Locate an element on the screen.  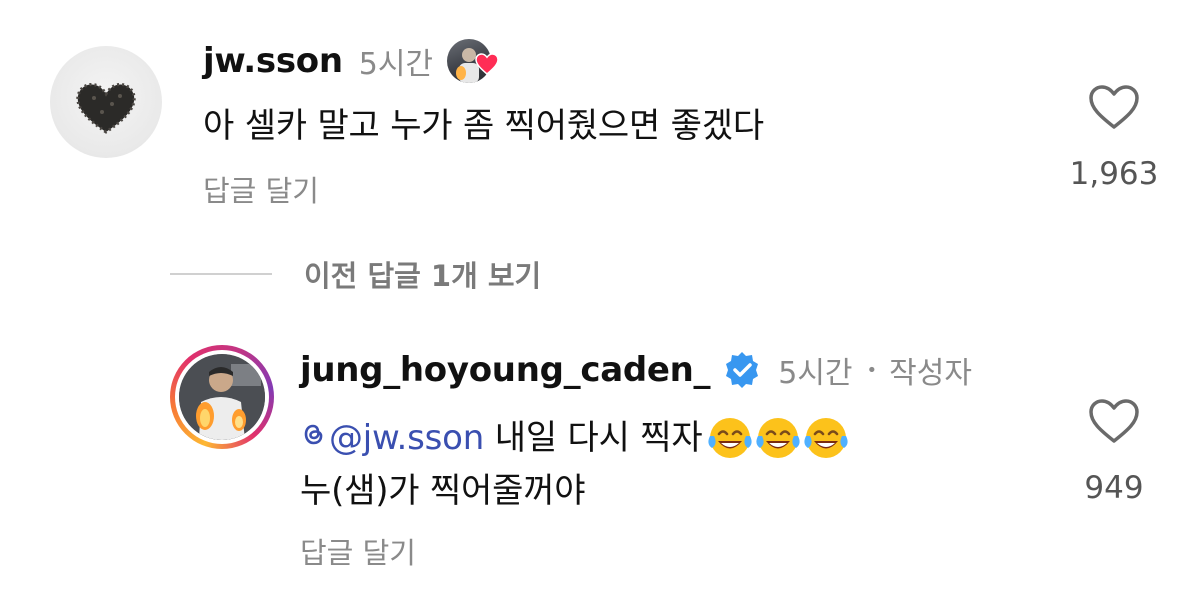
emoji-group is located at coordinates (778, 438).